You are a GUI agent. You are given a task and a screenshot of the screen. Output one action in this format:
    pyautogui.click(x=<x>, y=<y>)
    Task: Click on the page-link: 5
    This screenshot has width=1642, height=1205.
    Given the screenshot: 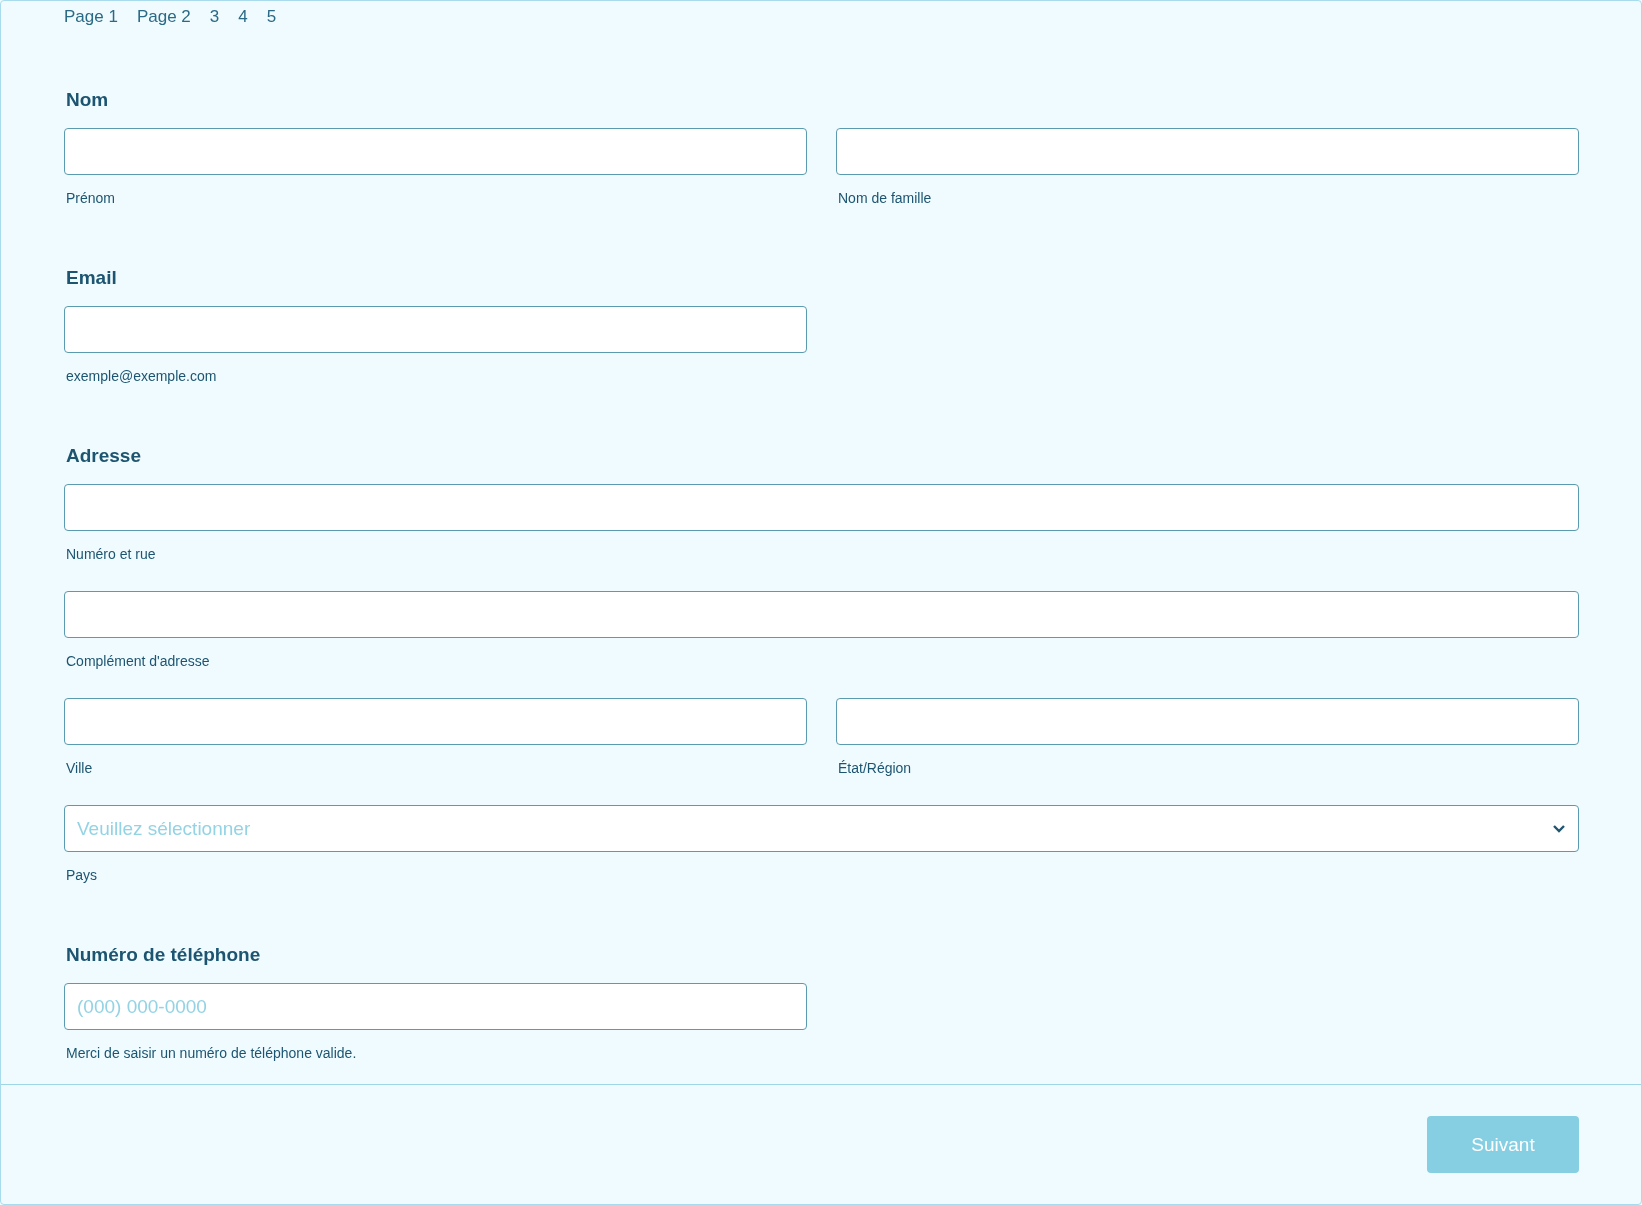 What is the action you would take?
    pyautogui.click(x=271, y=17)
    